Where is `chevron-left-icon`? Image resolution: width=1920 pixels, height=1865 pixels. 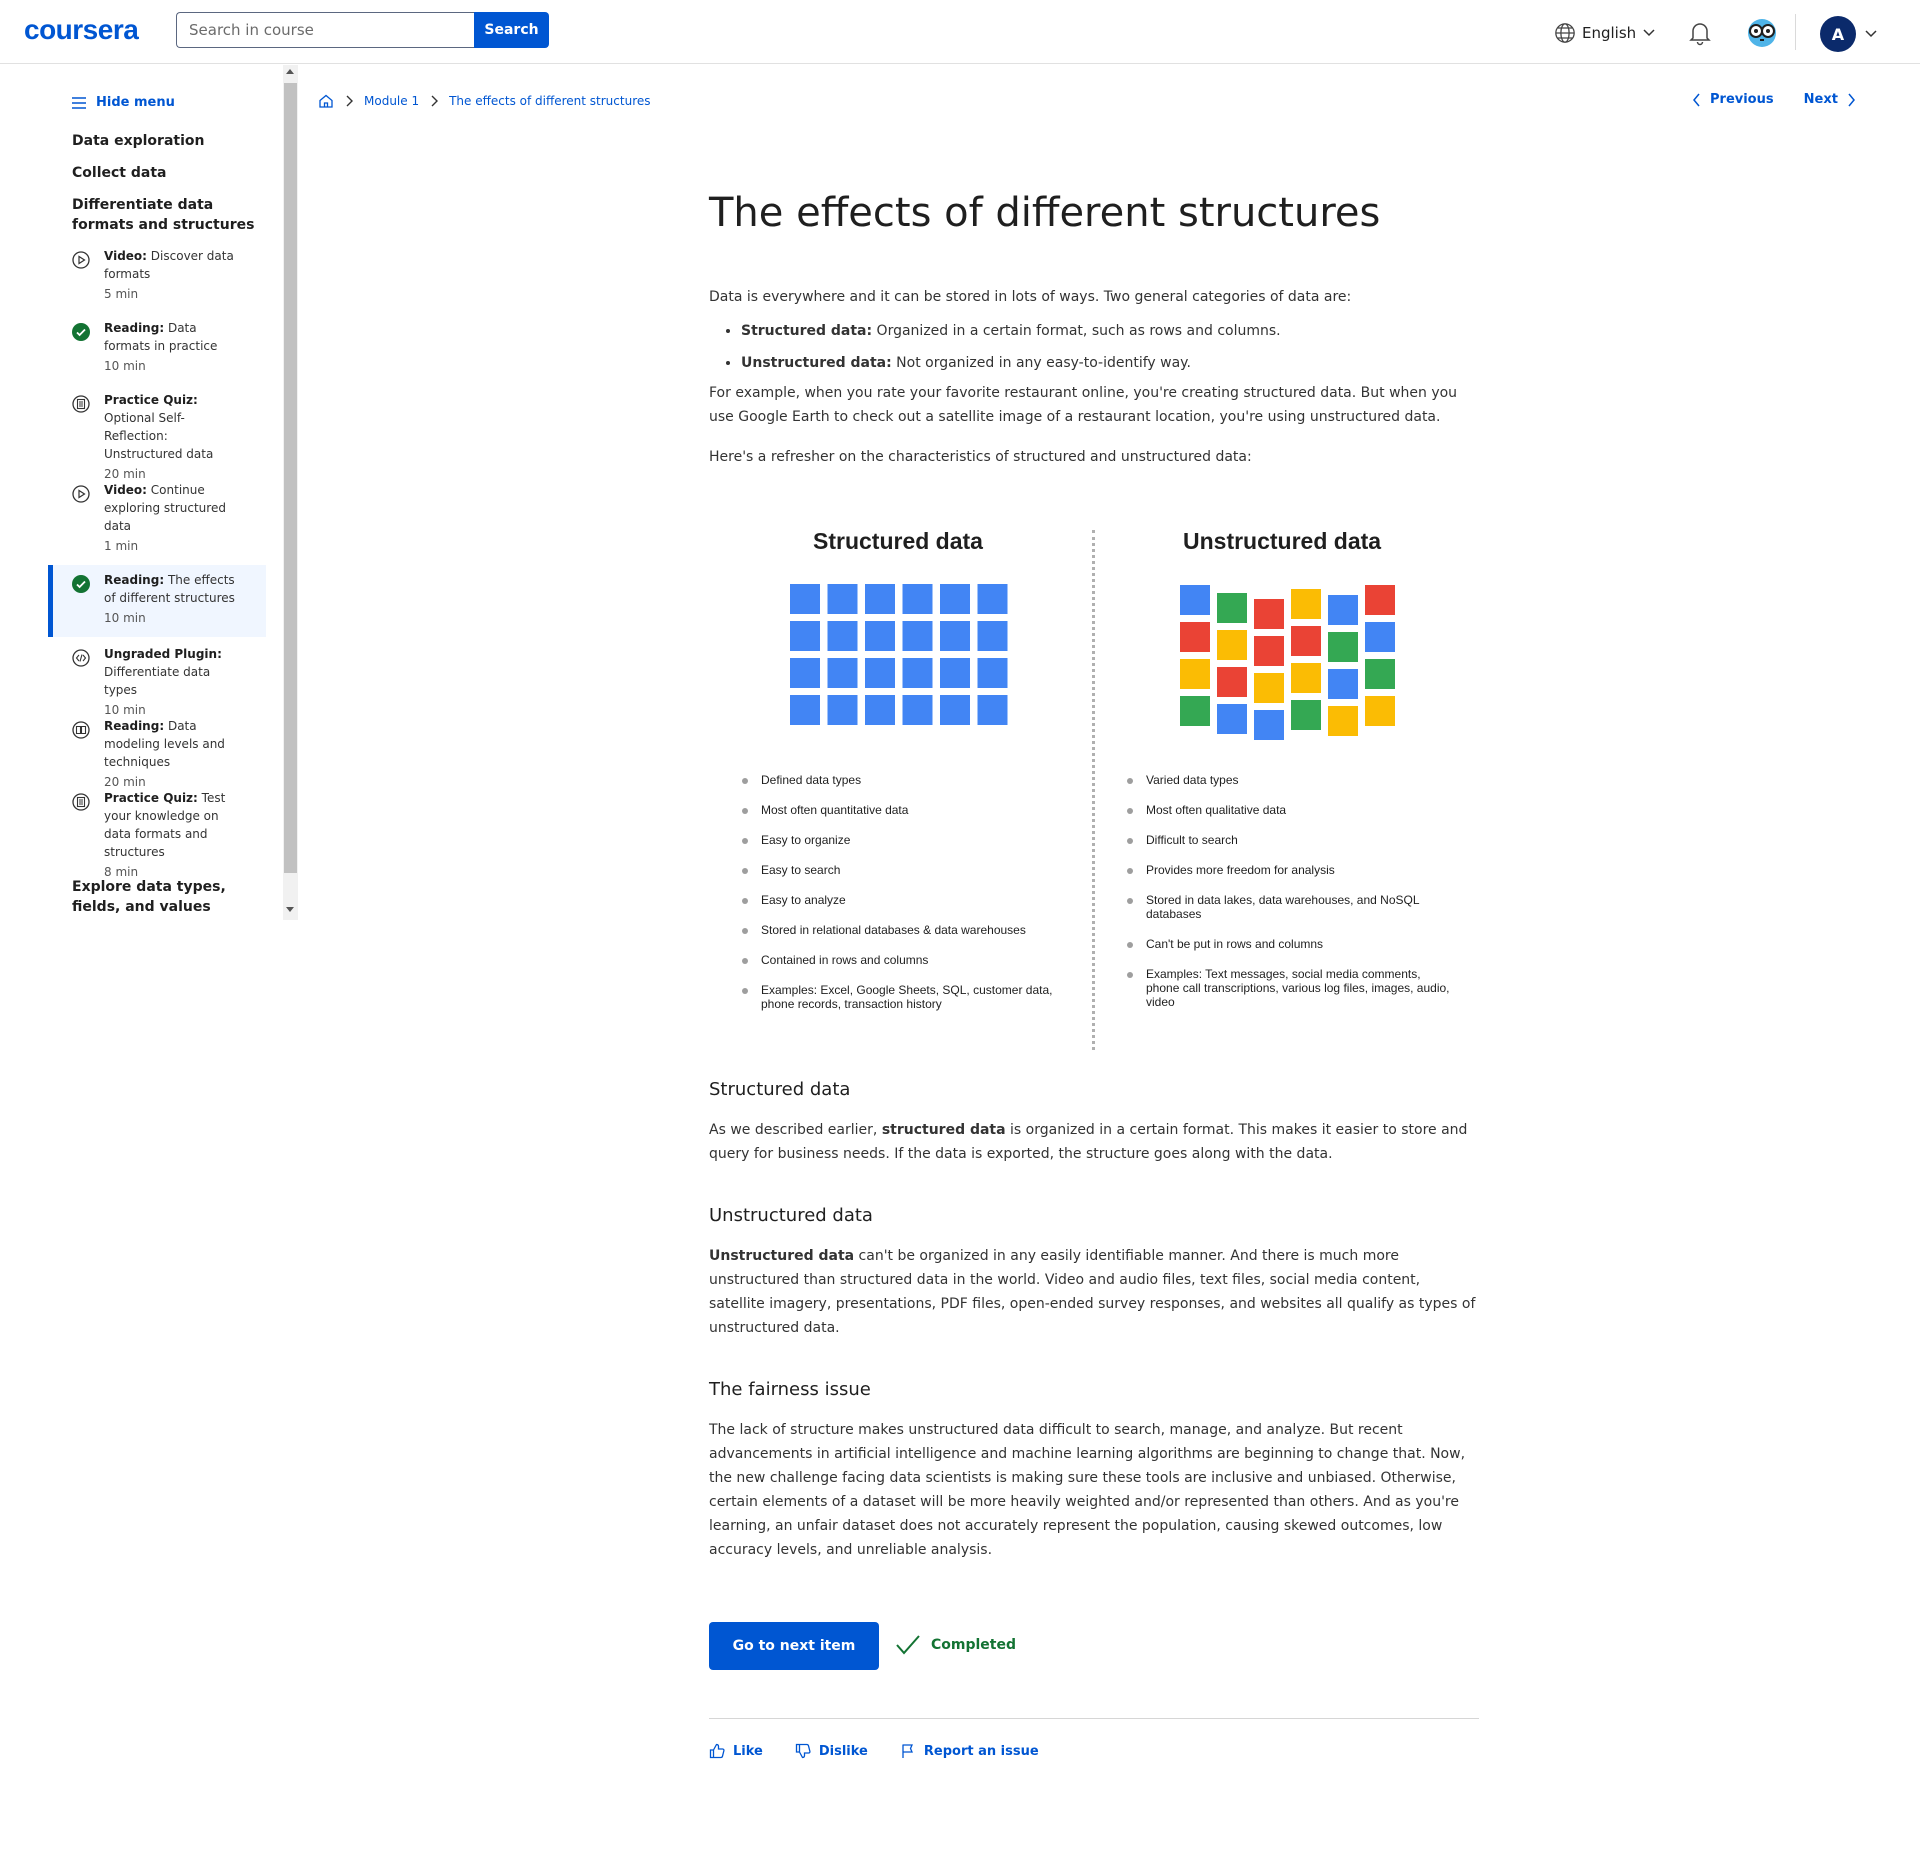 chevron-left-icon is located at coordinates (1696, 99).